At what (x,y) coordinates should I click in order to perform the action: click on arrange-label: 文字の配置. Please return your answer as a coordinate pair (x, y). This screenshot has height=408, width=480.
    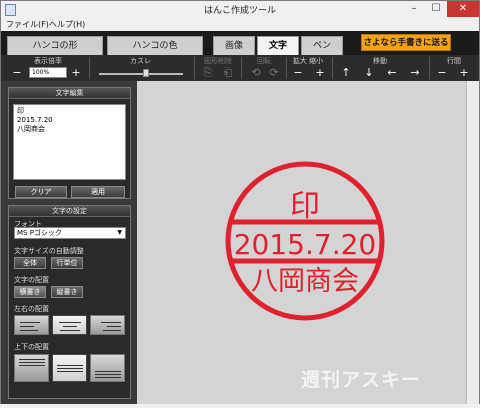
    Looking at the image, I should click on (31, 280).